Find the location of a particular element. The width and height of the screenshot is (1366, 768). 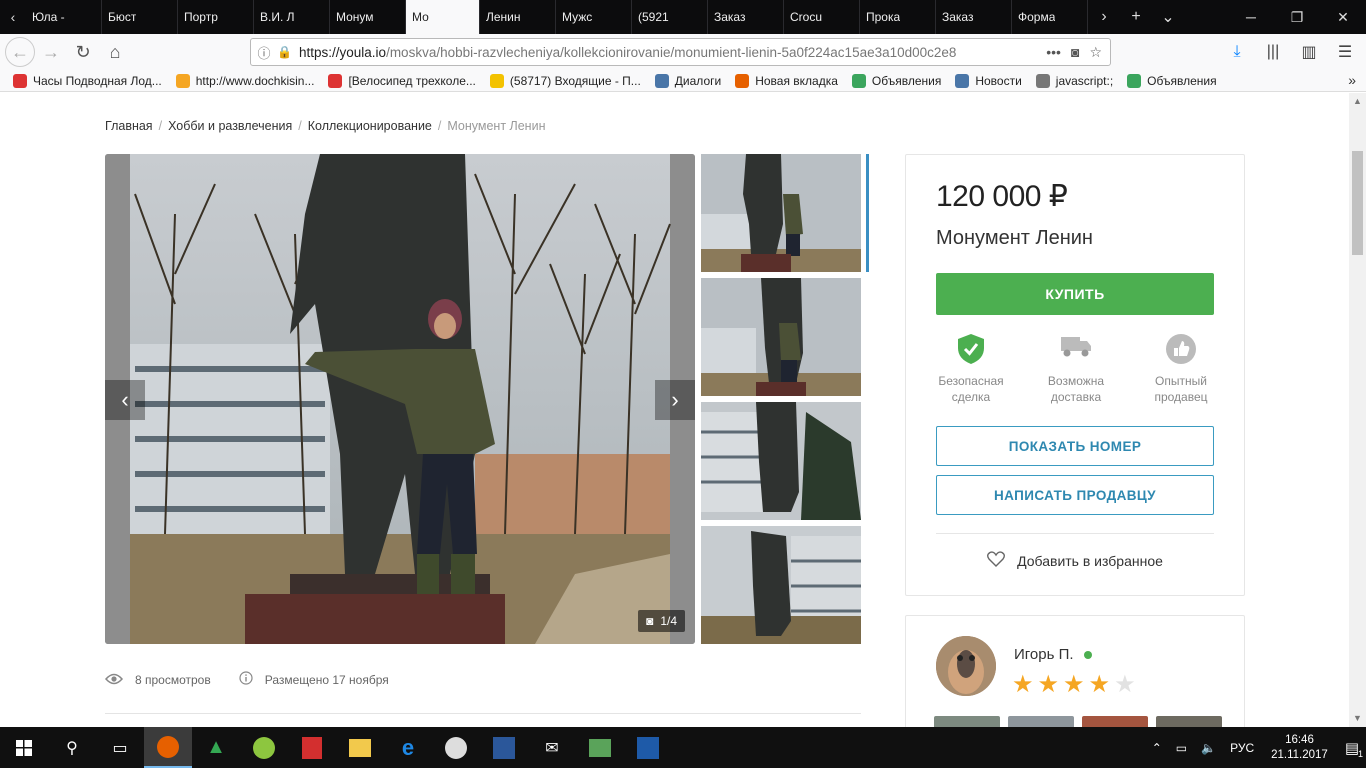

edge-taskbar-icon: e is located at coordinates (408, 747).